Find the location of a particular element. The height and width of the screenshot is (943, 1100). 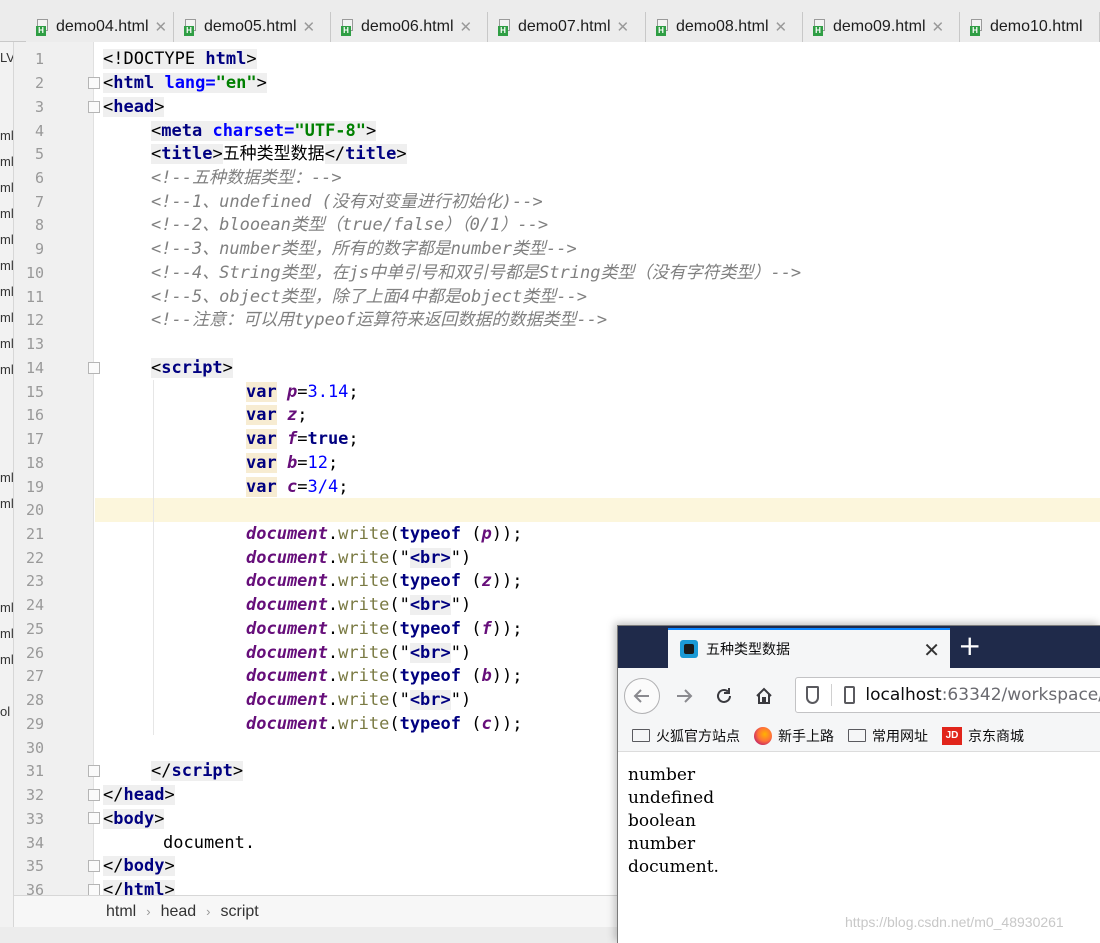

reload-button is located at coordinates (724, 696).